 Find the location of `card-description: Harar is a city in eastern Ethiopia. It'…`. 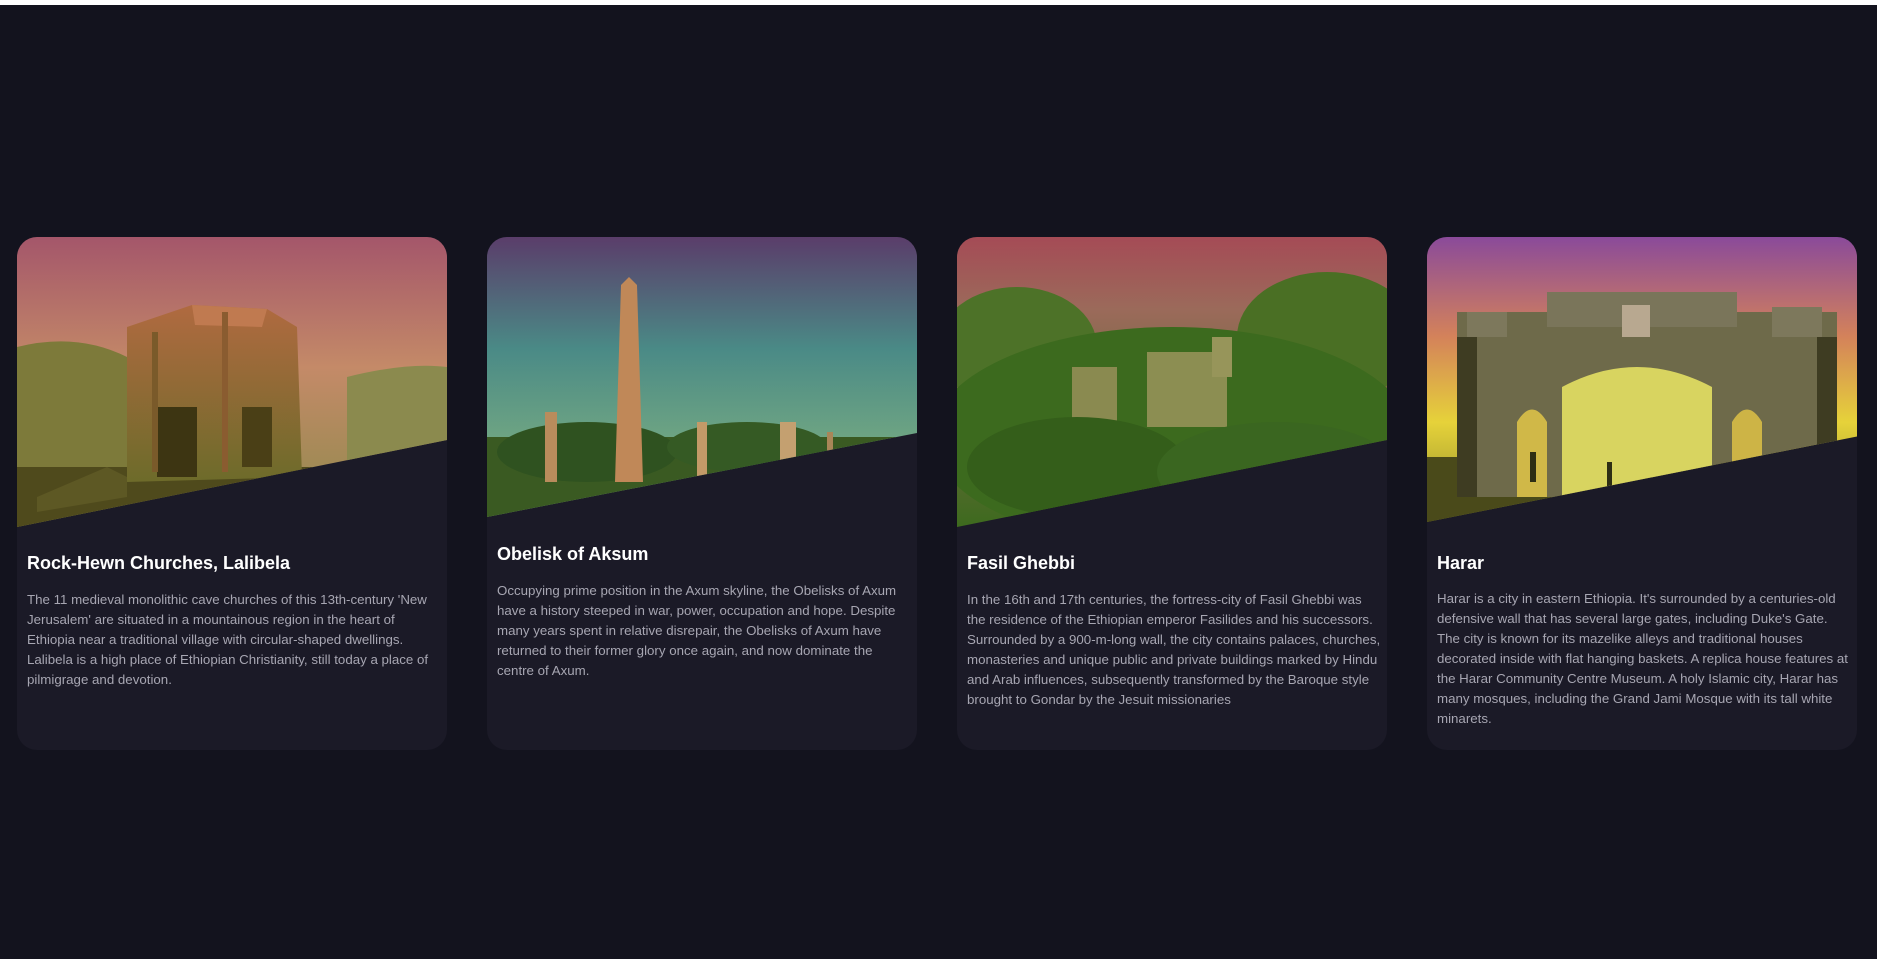

card-description: Harar is a city in eastern Ethiopia. It'… is located at coordinates (1642, 658).